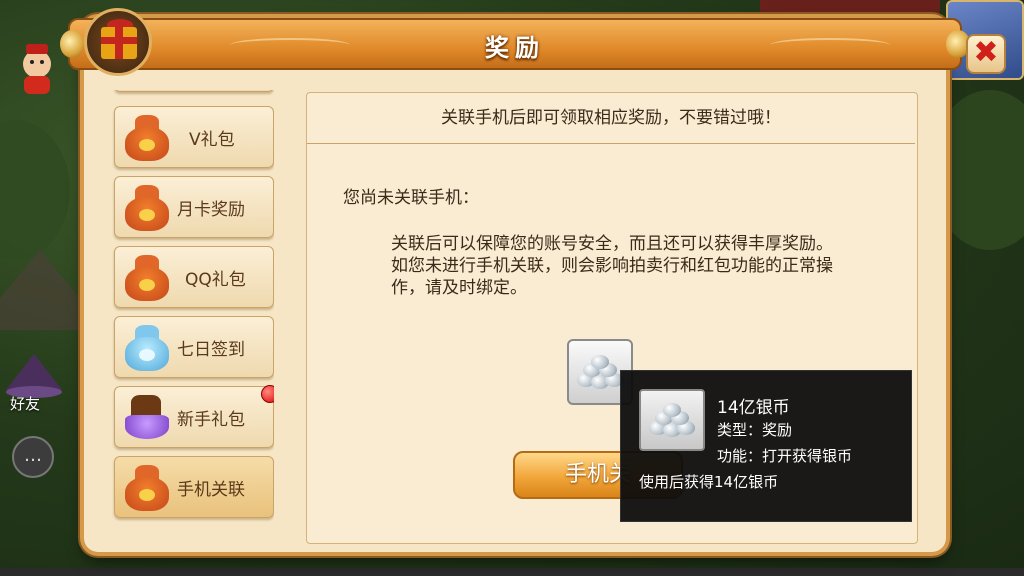  Describe the element at coordinates (211, 210) in the screenshot. I see `nav-item-label: 月卡奖励` at that location.